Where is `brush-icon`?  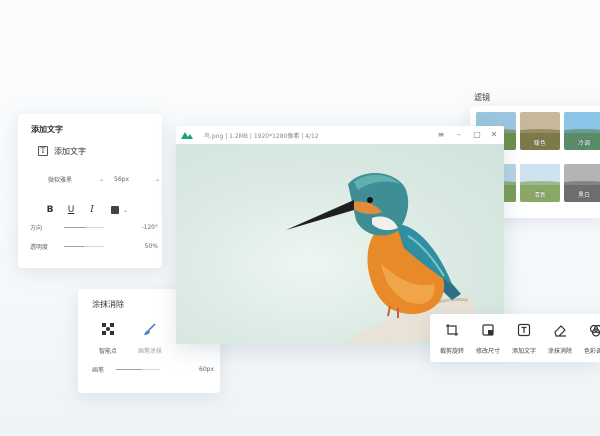 brush-icon is located at coordinates (150, 329).